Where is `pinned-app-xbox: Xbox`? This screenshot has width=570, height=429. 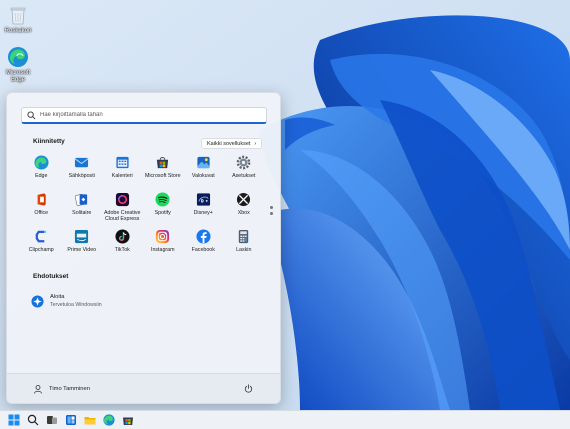 pinned-app-xbox: Xbox is located at coordinates (244, 210).